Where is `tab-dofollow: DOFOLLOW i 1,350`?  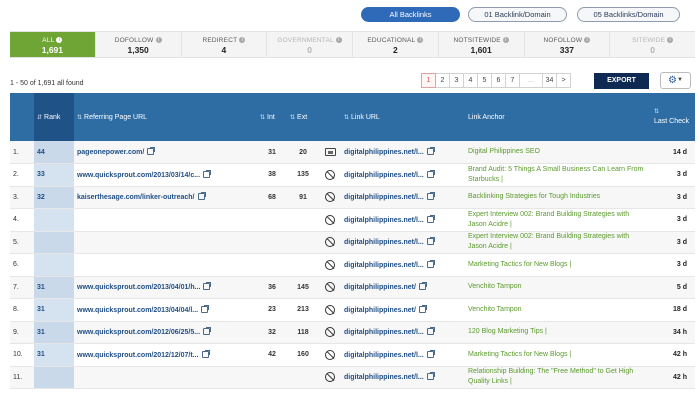
tab-dofollow: DOFOLLOW i 1,350 is located at coordinates (139, 44).